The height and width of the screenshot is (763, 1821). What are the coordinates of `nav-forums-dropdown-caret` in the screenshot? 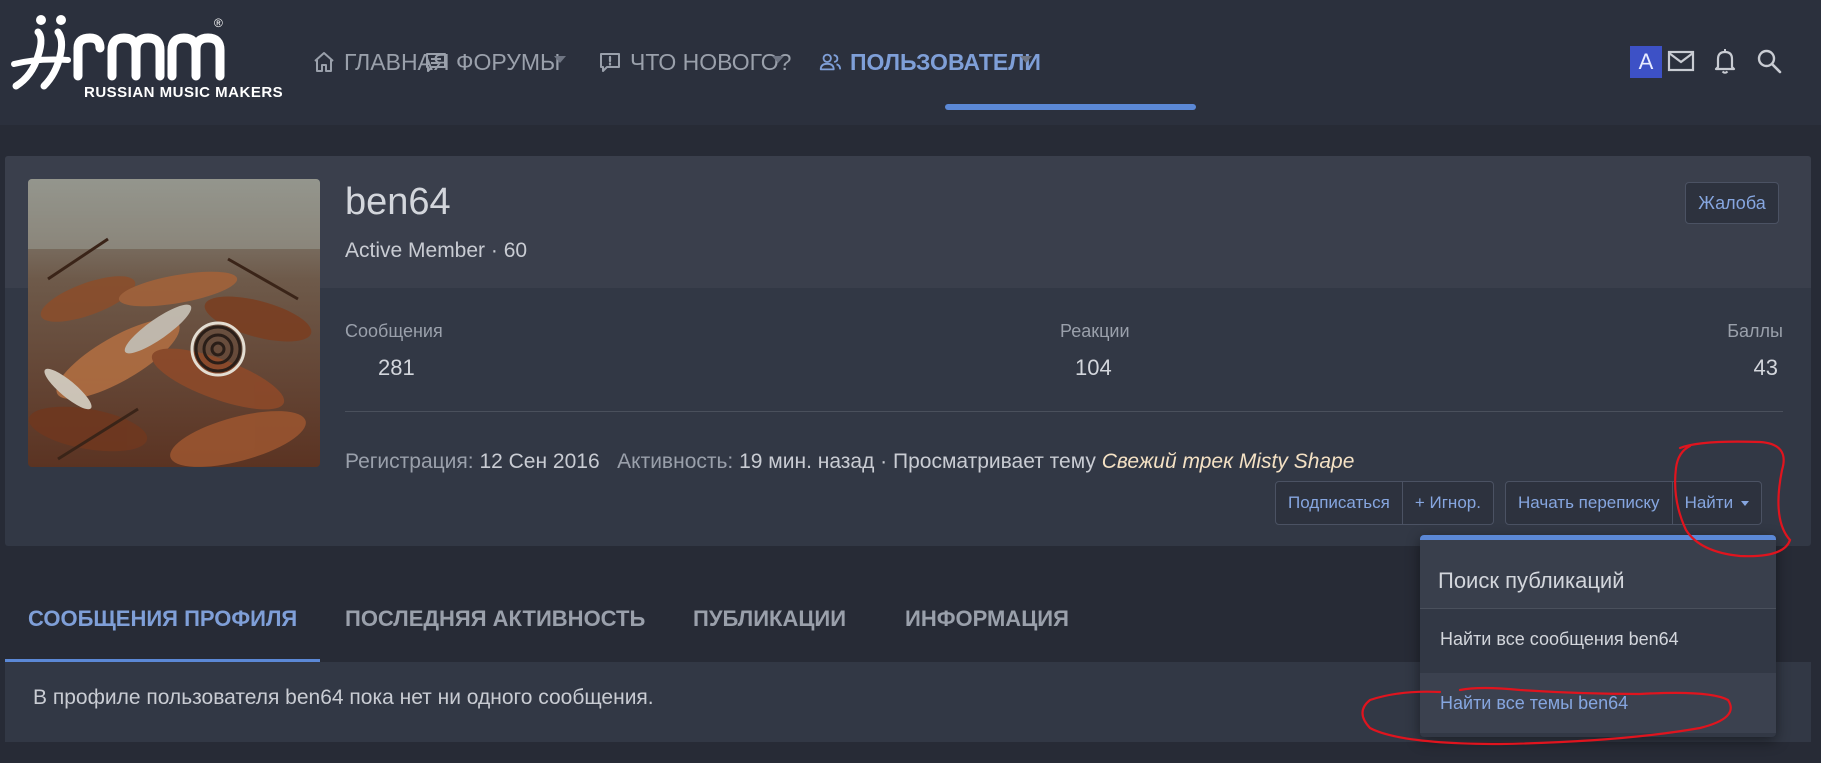 It's located at (560, 59).